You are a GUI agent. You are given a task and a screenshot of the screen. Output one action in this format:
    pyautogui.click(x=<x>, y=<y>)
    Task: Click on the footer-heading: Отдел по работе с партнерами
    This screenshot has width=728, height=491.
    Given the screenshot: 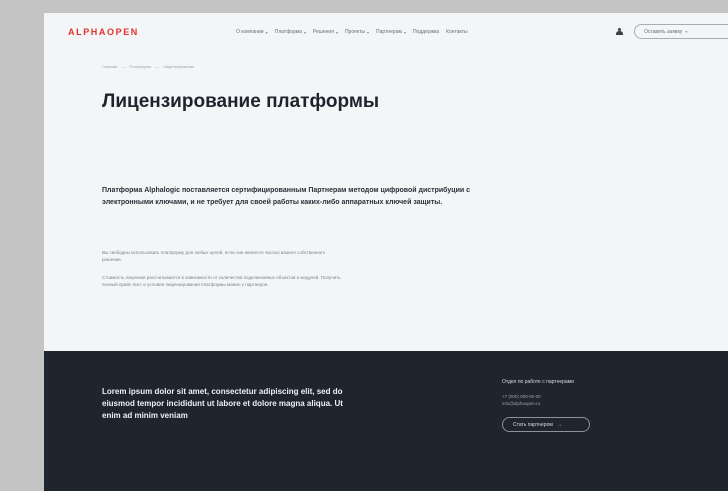 What is the action you would take?
    pyautogui.click(x=538, y=382)
    